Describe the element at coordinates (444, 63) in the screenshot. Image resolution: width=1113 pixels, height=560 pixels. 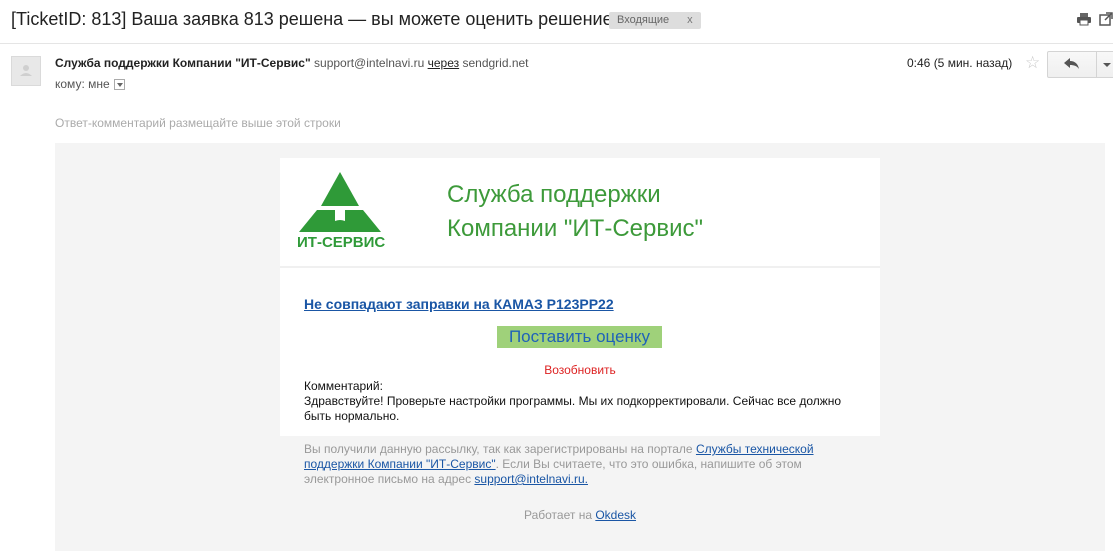
I see `via-link: через` at that location.